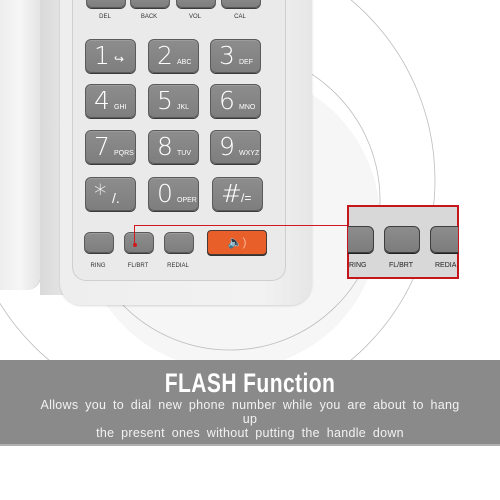  Describe the element at coordinates (250, 383) in the screenshot. I see `banner-title: FLASH Function` at that location.